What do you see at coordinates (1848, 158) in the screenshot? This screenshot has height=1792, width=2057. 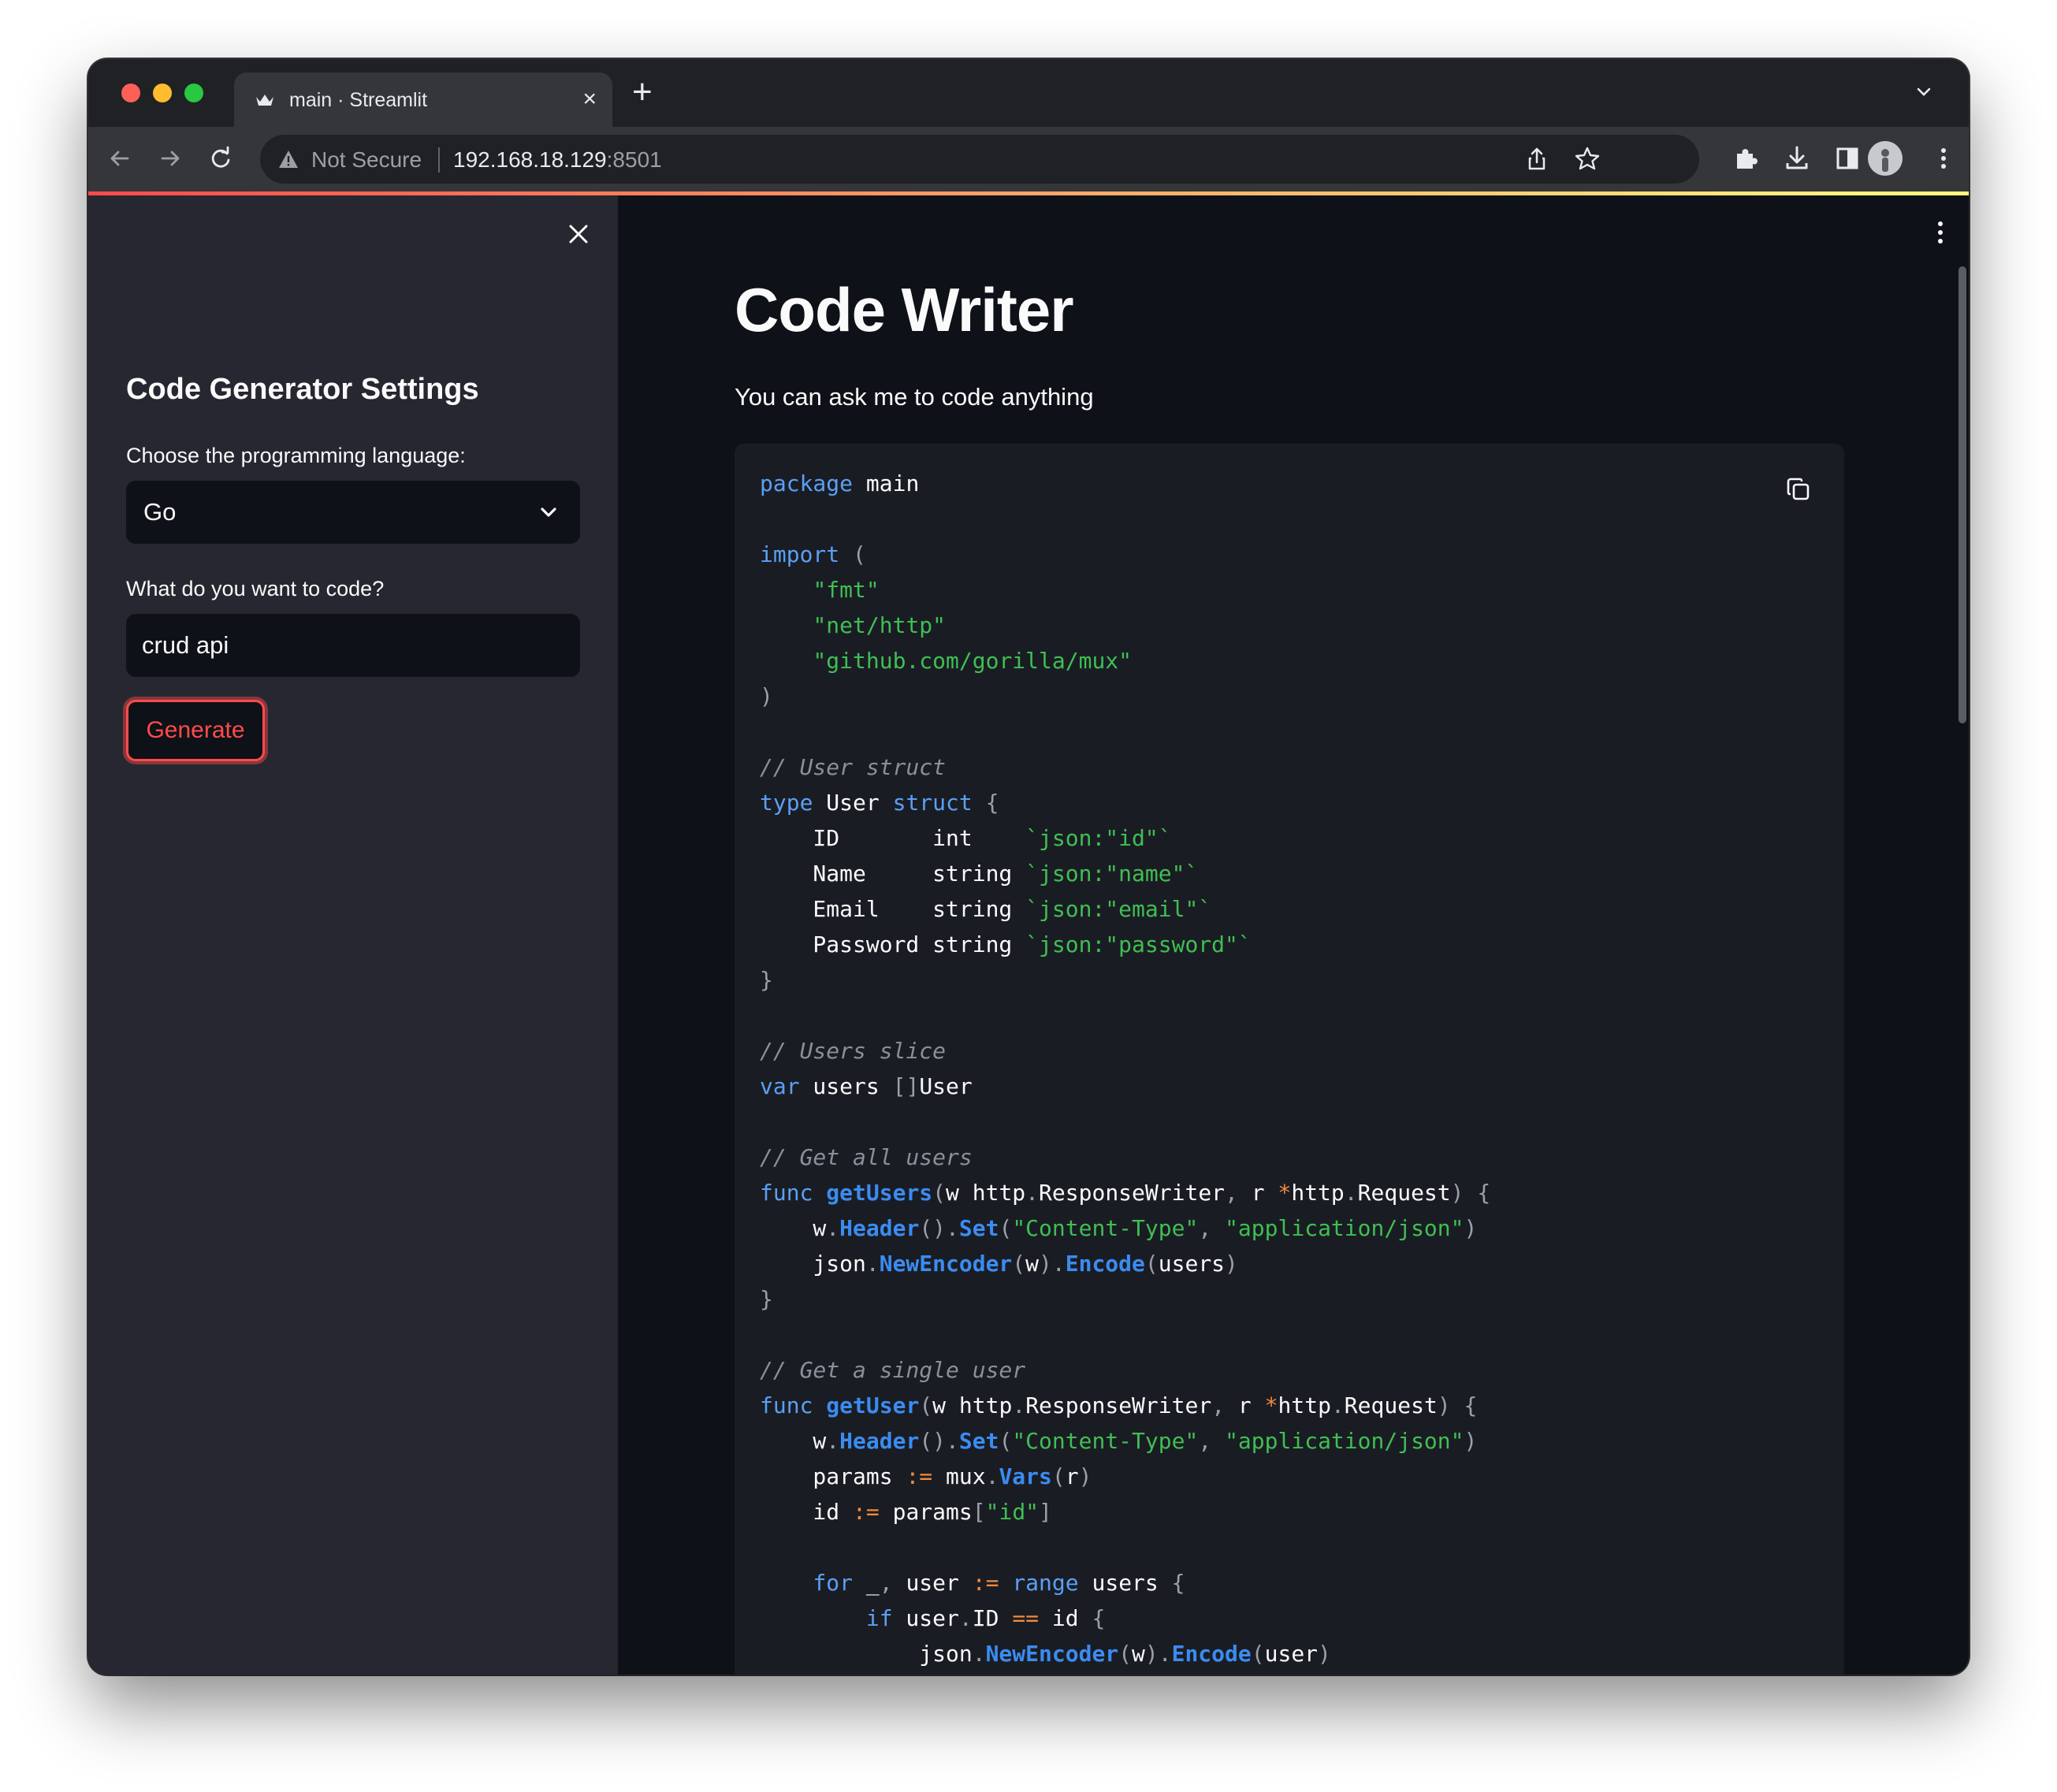 I see `side-panel-icon` at bounding box center [1848, 158].